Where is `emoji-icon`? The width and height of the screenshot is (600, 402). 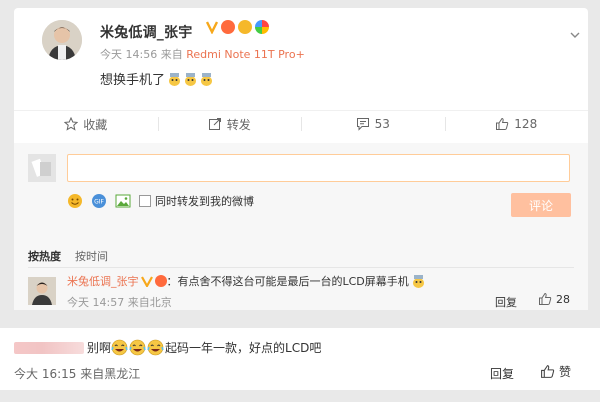
emoji-icon is located at coordinates (75, 201).